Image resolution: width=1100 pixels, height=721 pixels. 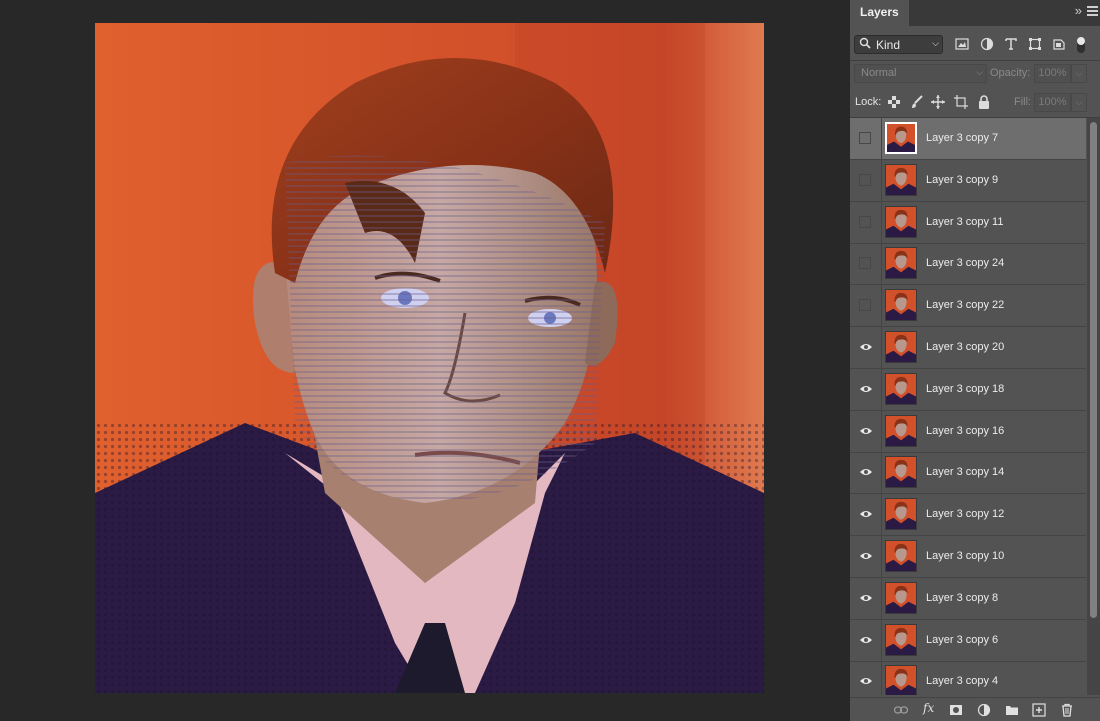 What do you see at coordinates (962, 598) in the screenshot?
I see `layer-name: Layer 3 copy 8` at bounding box center [962, 598].